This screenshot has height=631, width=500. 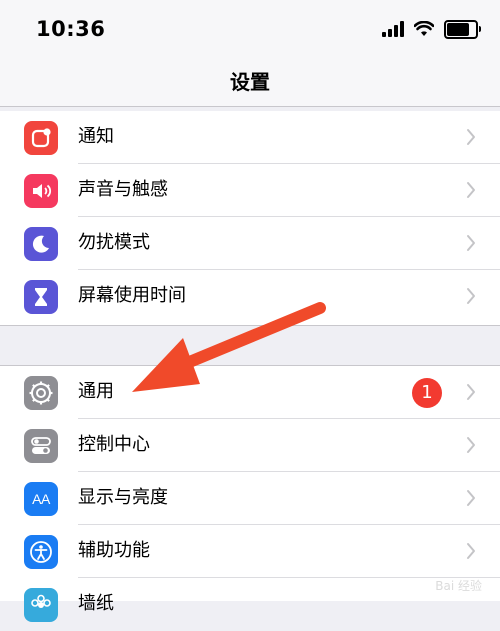 What do you see at coordinates (250, 551) in the screenshot?
I see `settings-row-accessibility: 辅助功能` at bounding box center [250, 551].